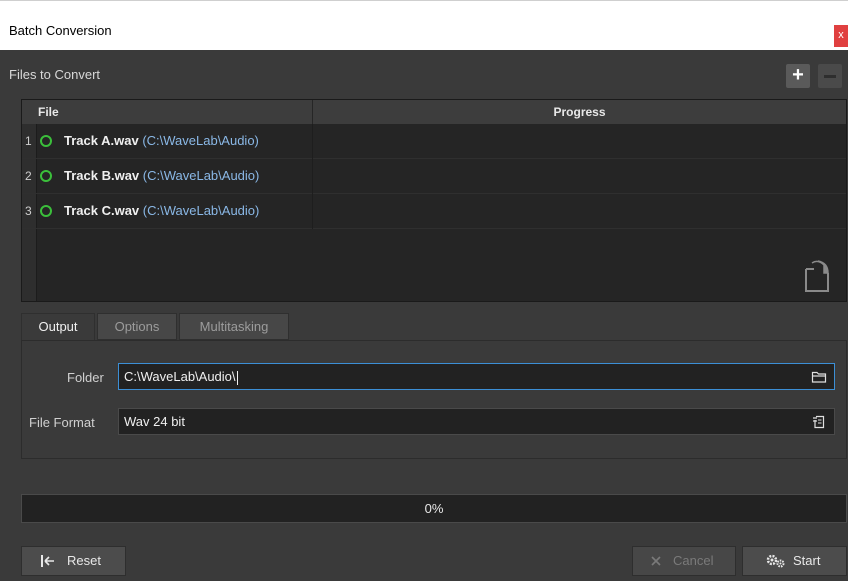  What do you see at coordinates (775, 561) in the screenshot?
I see `gears-icon` at bounding box center [775, 561].